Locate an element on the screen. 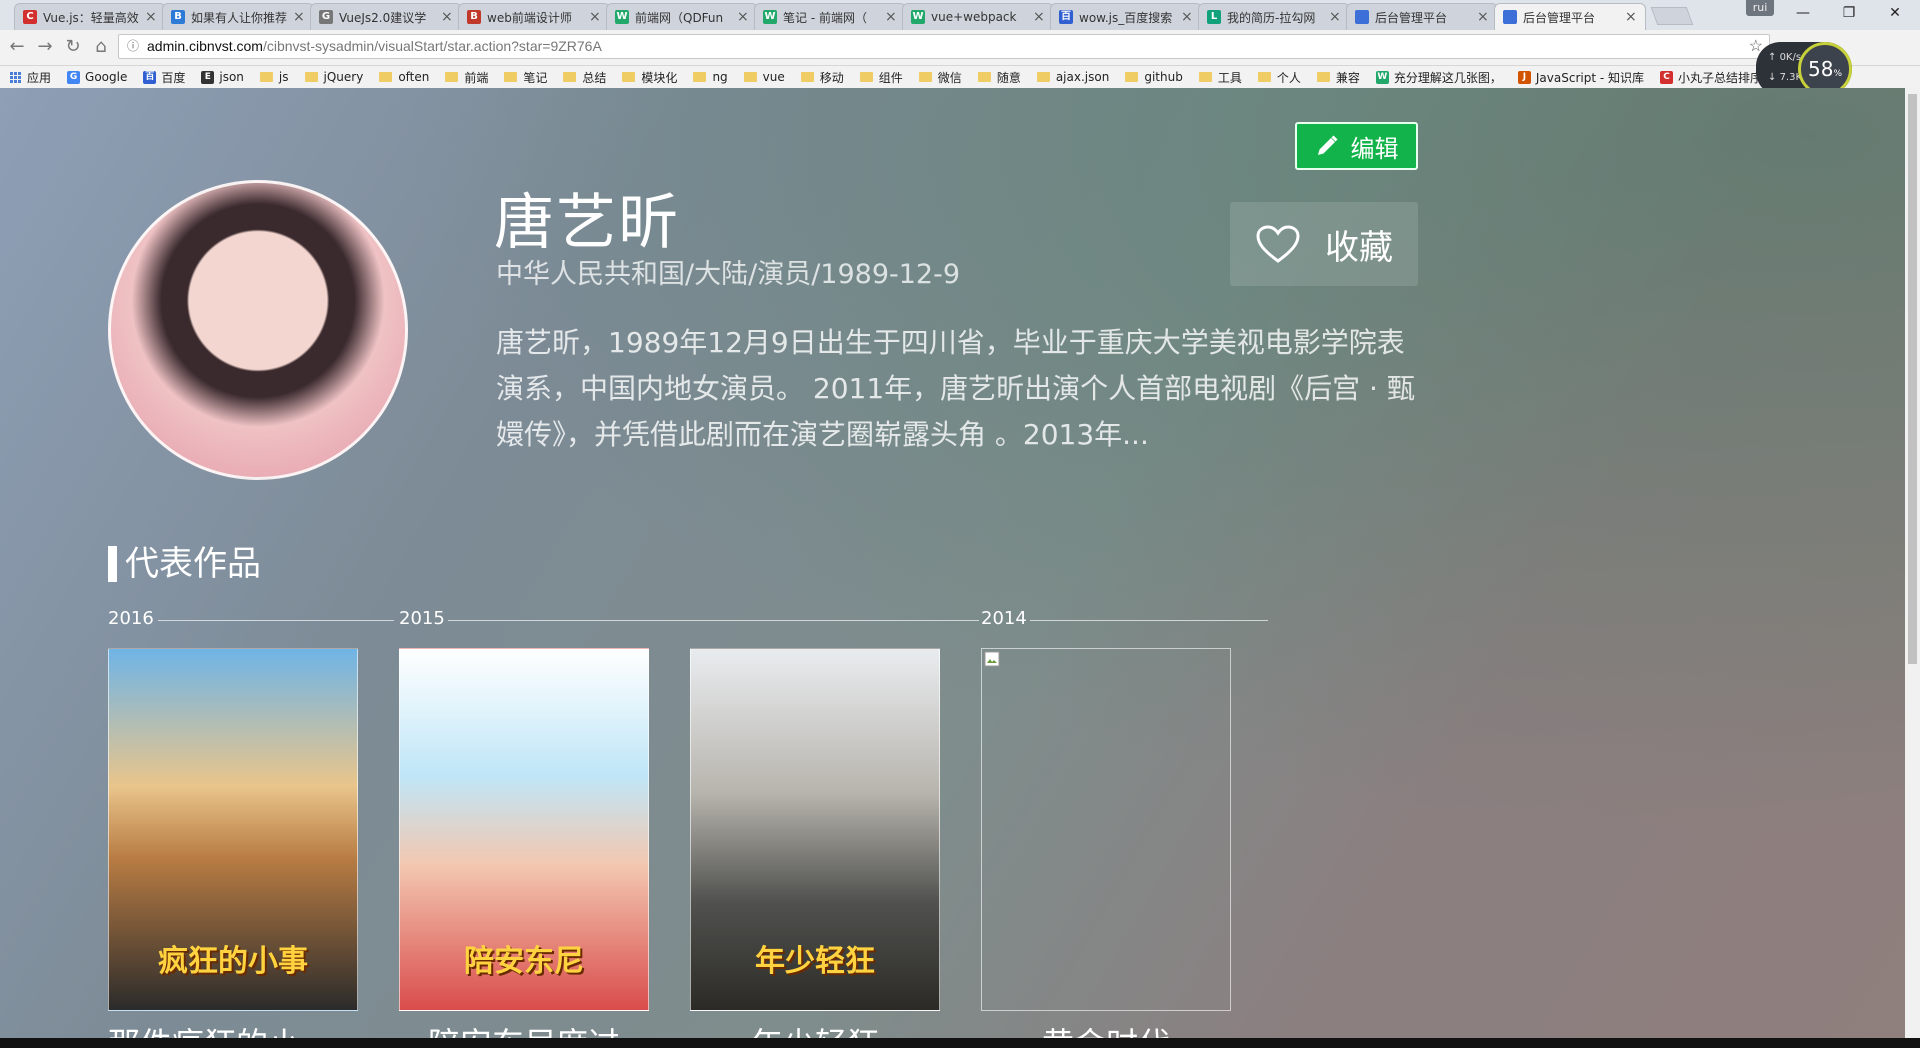 The width and height of the screenshot is (1920, 1048). work-item: 黄金时代 is located at coordinates (1106, 843).